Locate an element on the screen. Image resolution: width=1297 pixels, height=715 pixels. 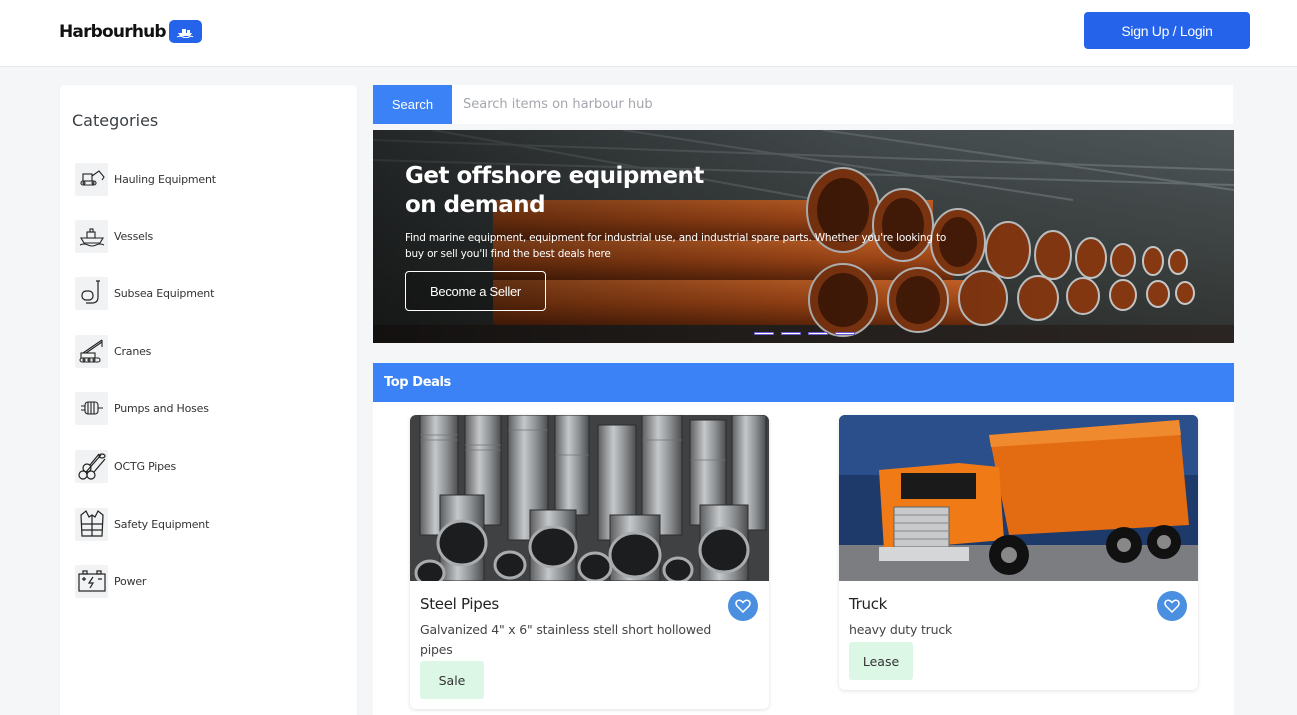
category-pumps-and-hoses: Pumps and Hoses is located at coordinates (142, 408).